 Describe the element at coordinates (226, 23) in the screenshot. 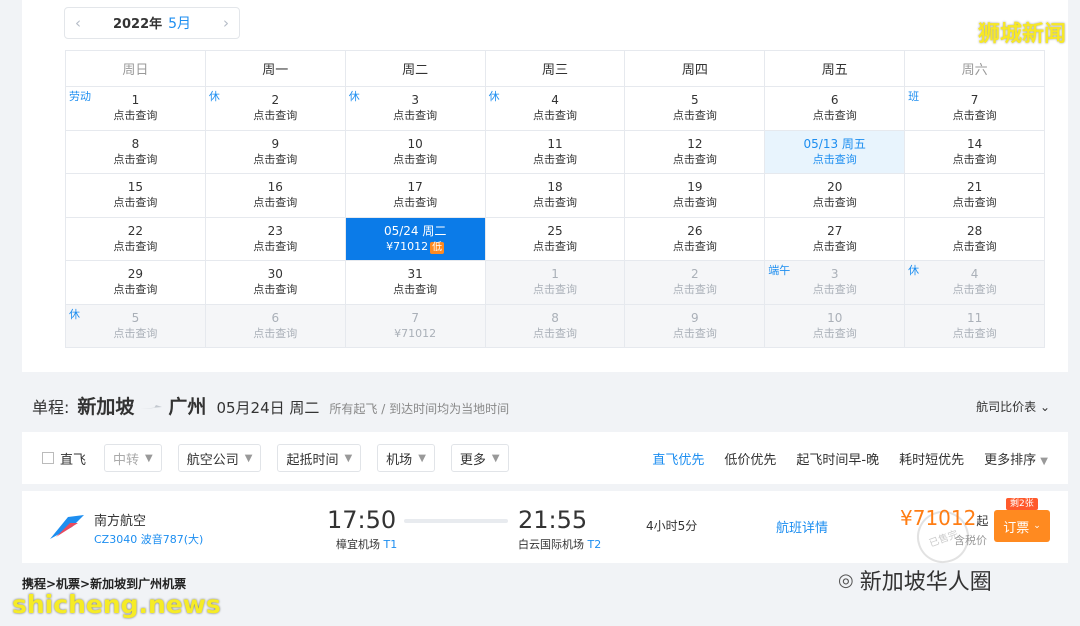

I see `next-month-arrow-icon: ›` at that location.